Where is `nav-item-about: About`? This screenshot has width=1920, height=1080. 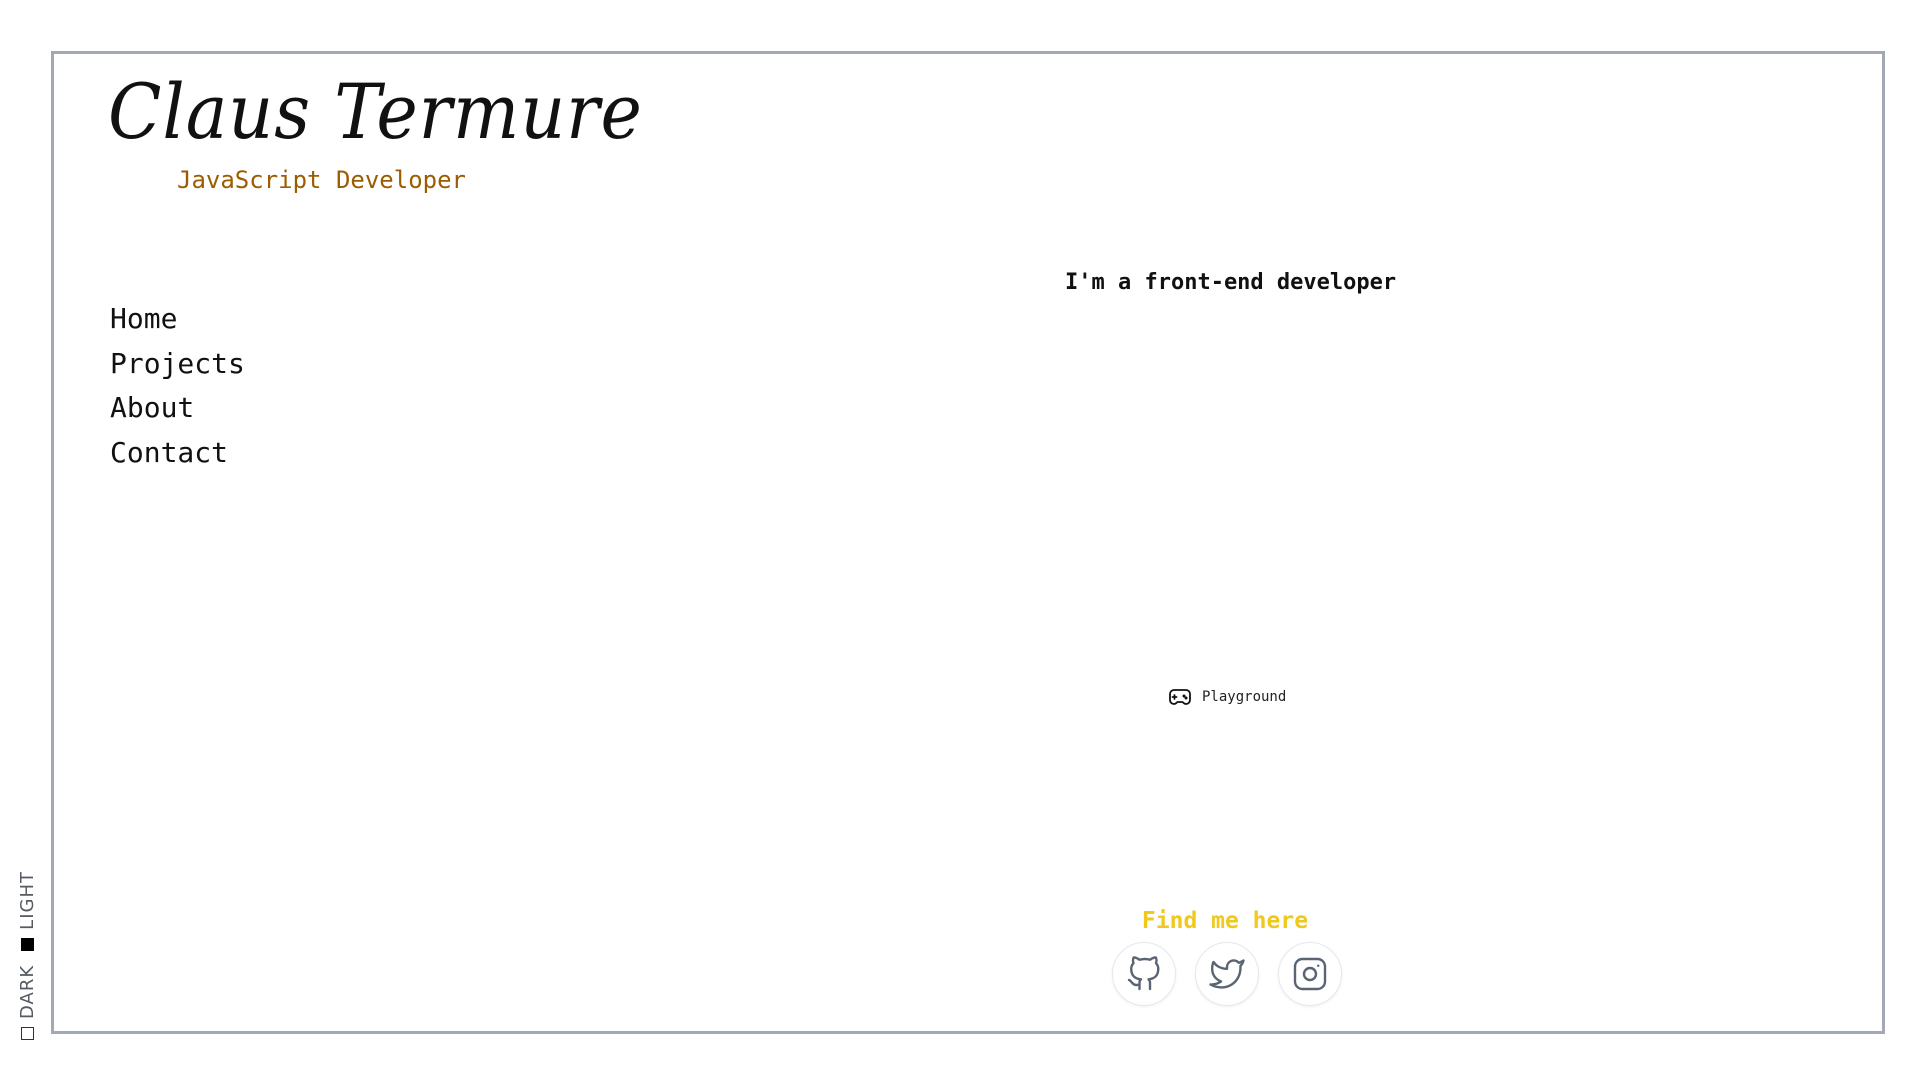
nav-item-about: About is located at coordinates (177, 408).